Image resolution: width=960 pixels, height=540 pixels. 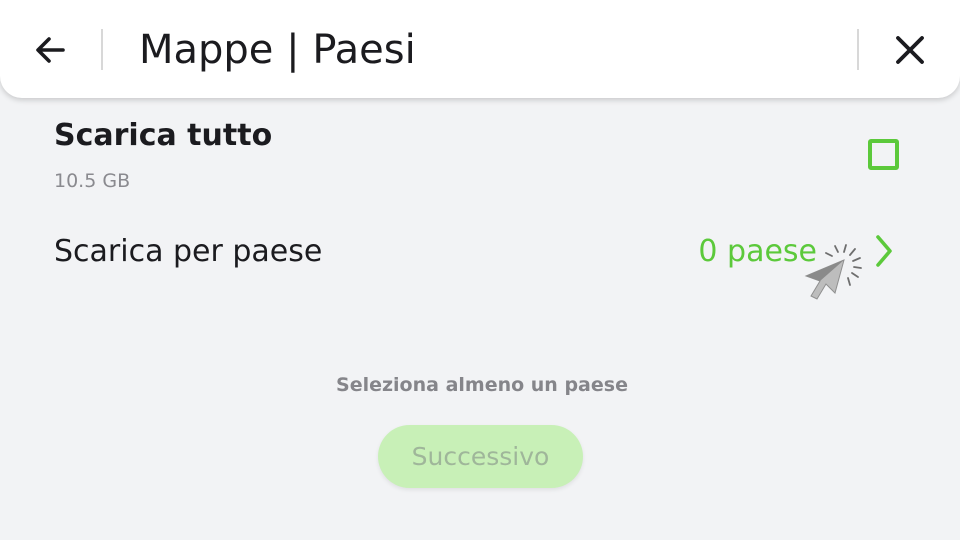 What do you see at coordinates (163, 135) in the screenshot?
I see `download-all-title: Scarica tutto` at bounding box center [163, 135].